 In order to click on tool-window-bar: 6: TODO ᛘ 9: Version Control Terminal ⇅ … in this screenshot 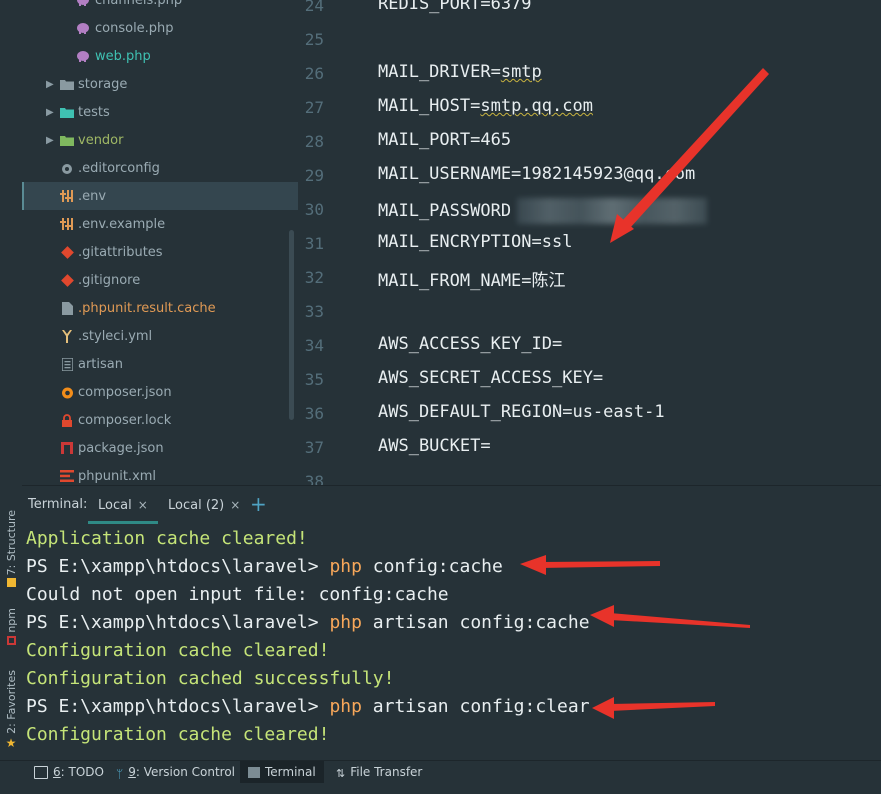, I will do `click(440, 777)`.